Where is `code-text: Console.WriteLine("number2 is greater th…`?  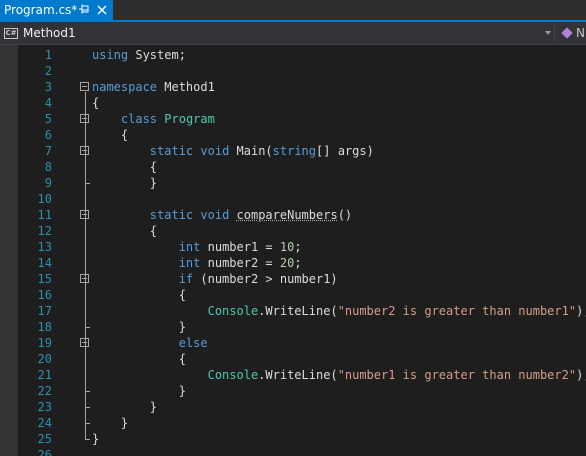 code-text: Console.WriteLine("number2 is greater th… is located at coordinates (339, 311).